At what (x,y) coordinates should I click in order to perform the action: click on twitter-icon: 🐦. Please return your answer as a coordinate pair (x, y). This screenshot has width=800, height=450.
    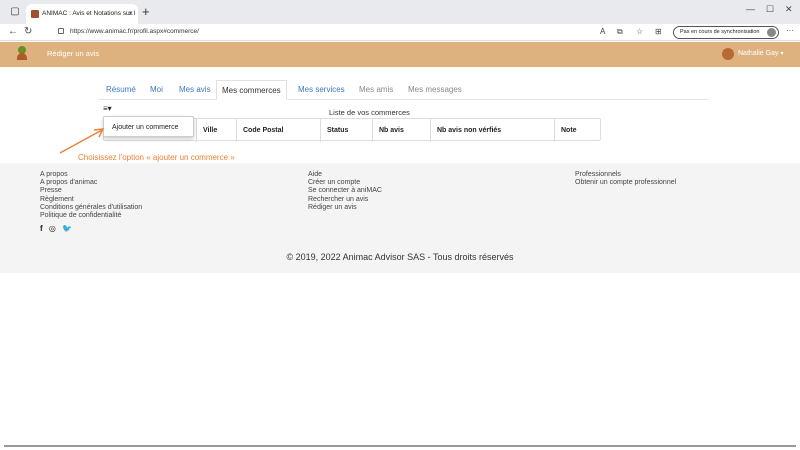
    Looking at the image, I should click on (67, 228).